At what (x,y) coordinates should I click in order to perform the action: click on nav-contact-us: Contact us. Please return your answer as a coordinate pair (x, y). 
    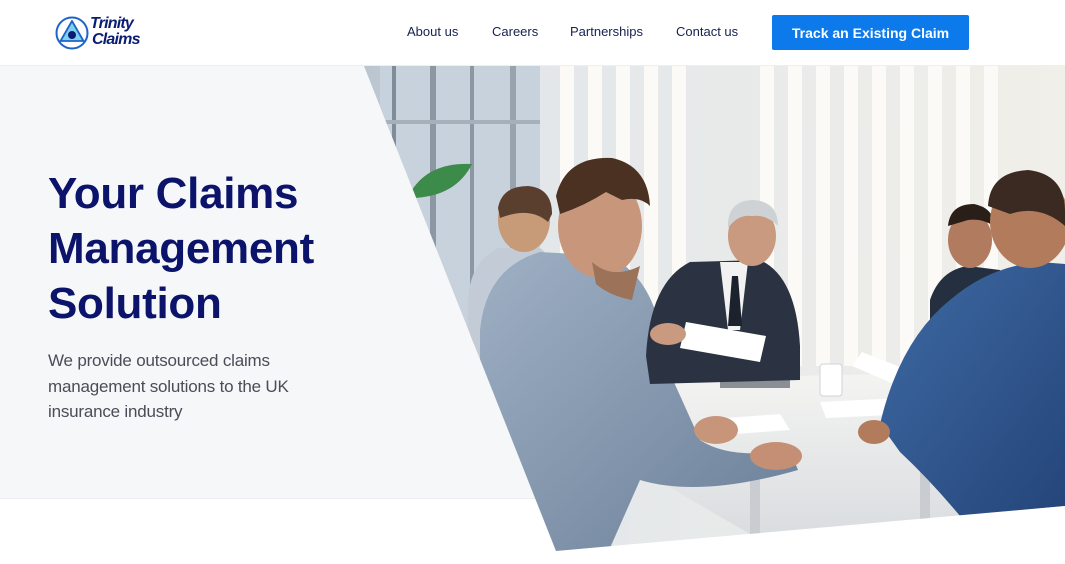
    Looking at the image, I should click on (707, 31).